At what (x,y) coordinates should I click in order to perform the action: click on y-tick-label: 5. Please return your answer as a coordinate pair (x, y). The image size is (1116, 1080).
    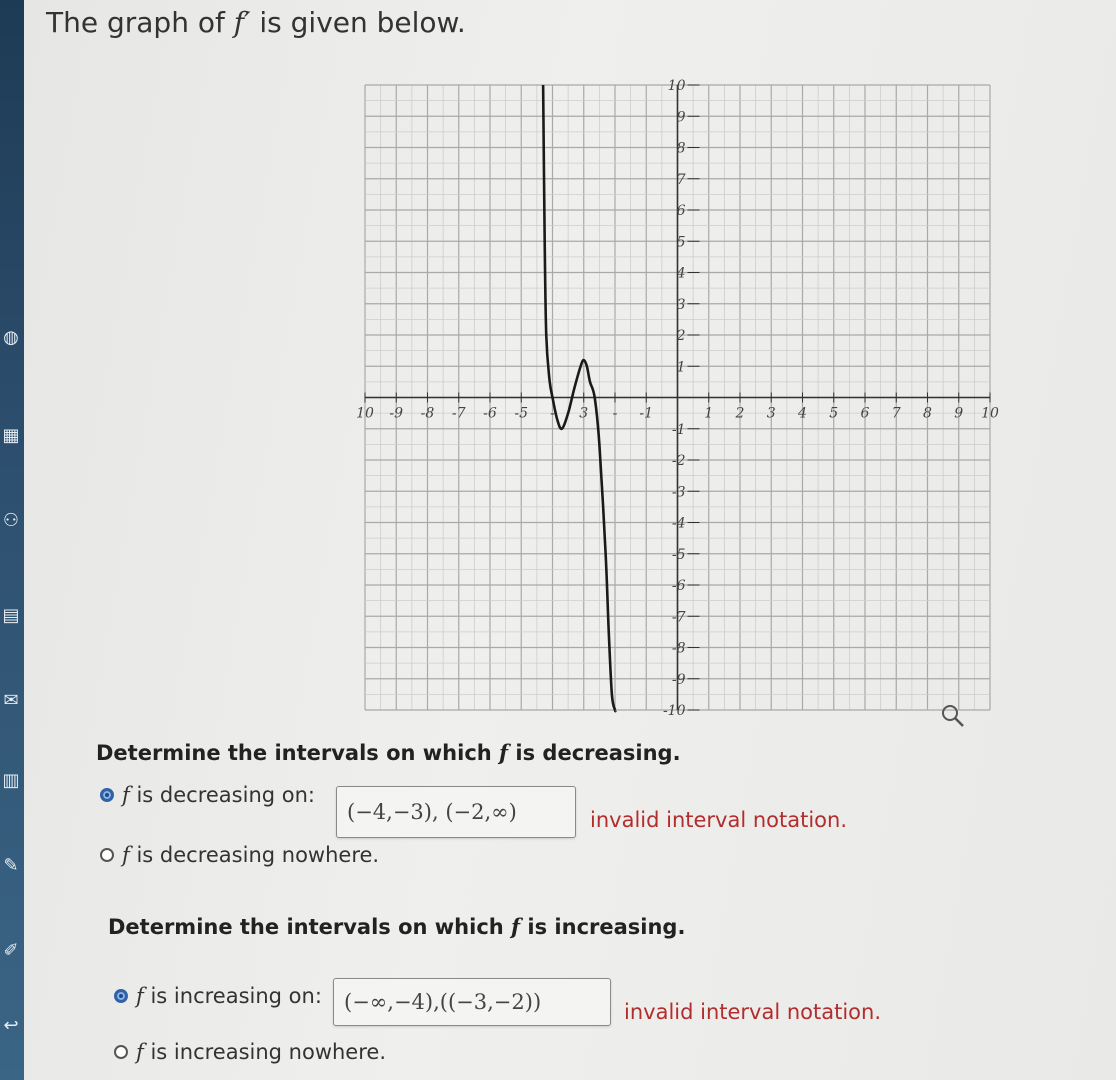
    Looking at the image, I should click on (681, 242).